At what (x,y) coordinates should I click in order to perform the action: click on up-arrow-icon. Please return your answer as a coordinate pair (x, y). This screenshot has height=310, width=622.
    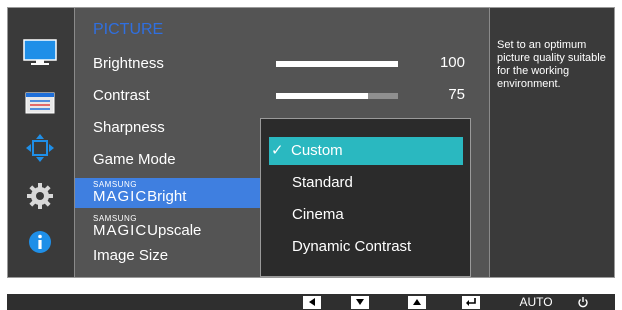
    Looking at the image, I should click on (417, 302).